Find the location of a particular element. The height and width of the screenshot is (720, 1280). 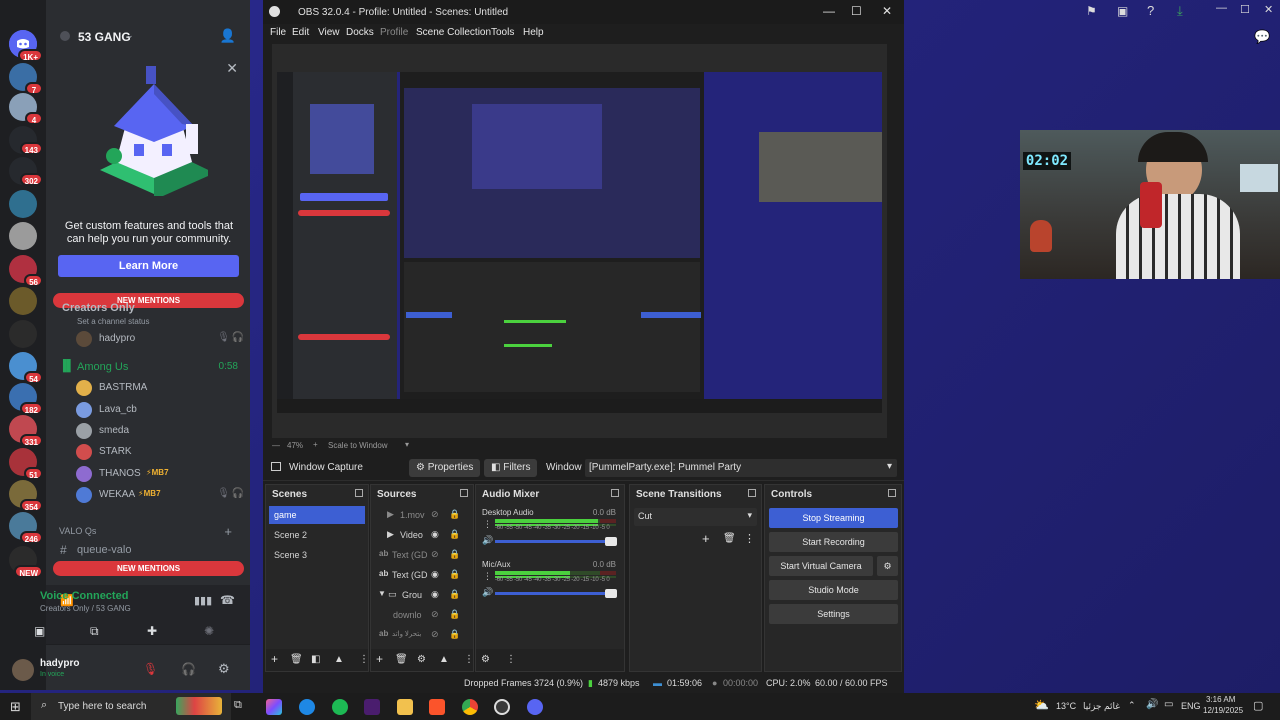

source-row: downlo ⊘ 🔒 is located at coordinates (417, 615).